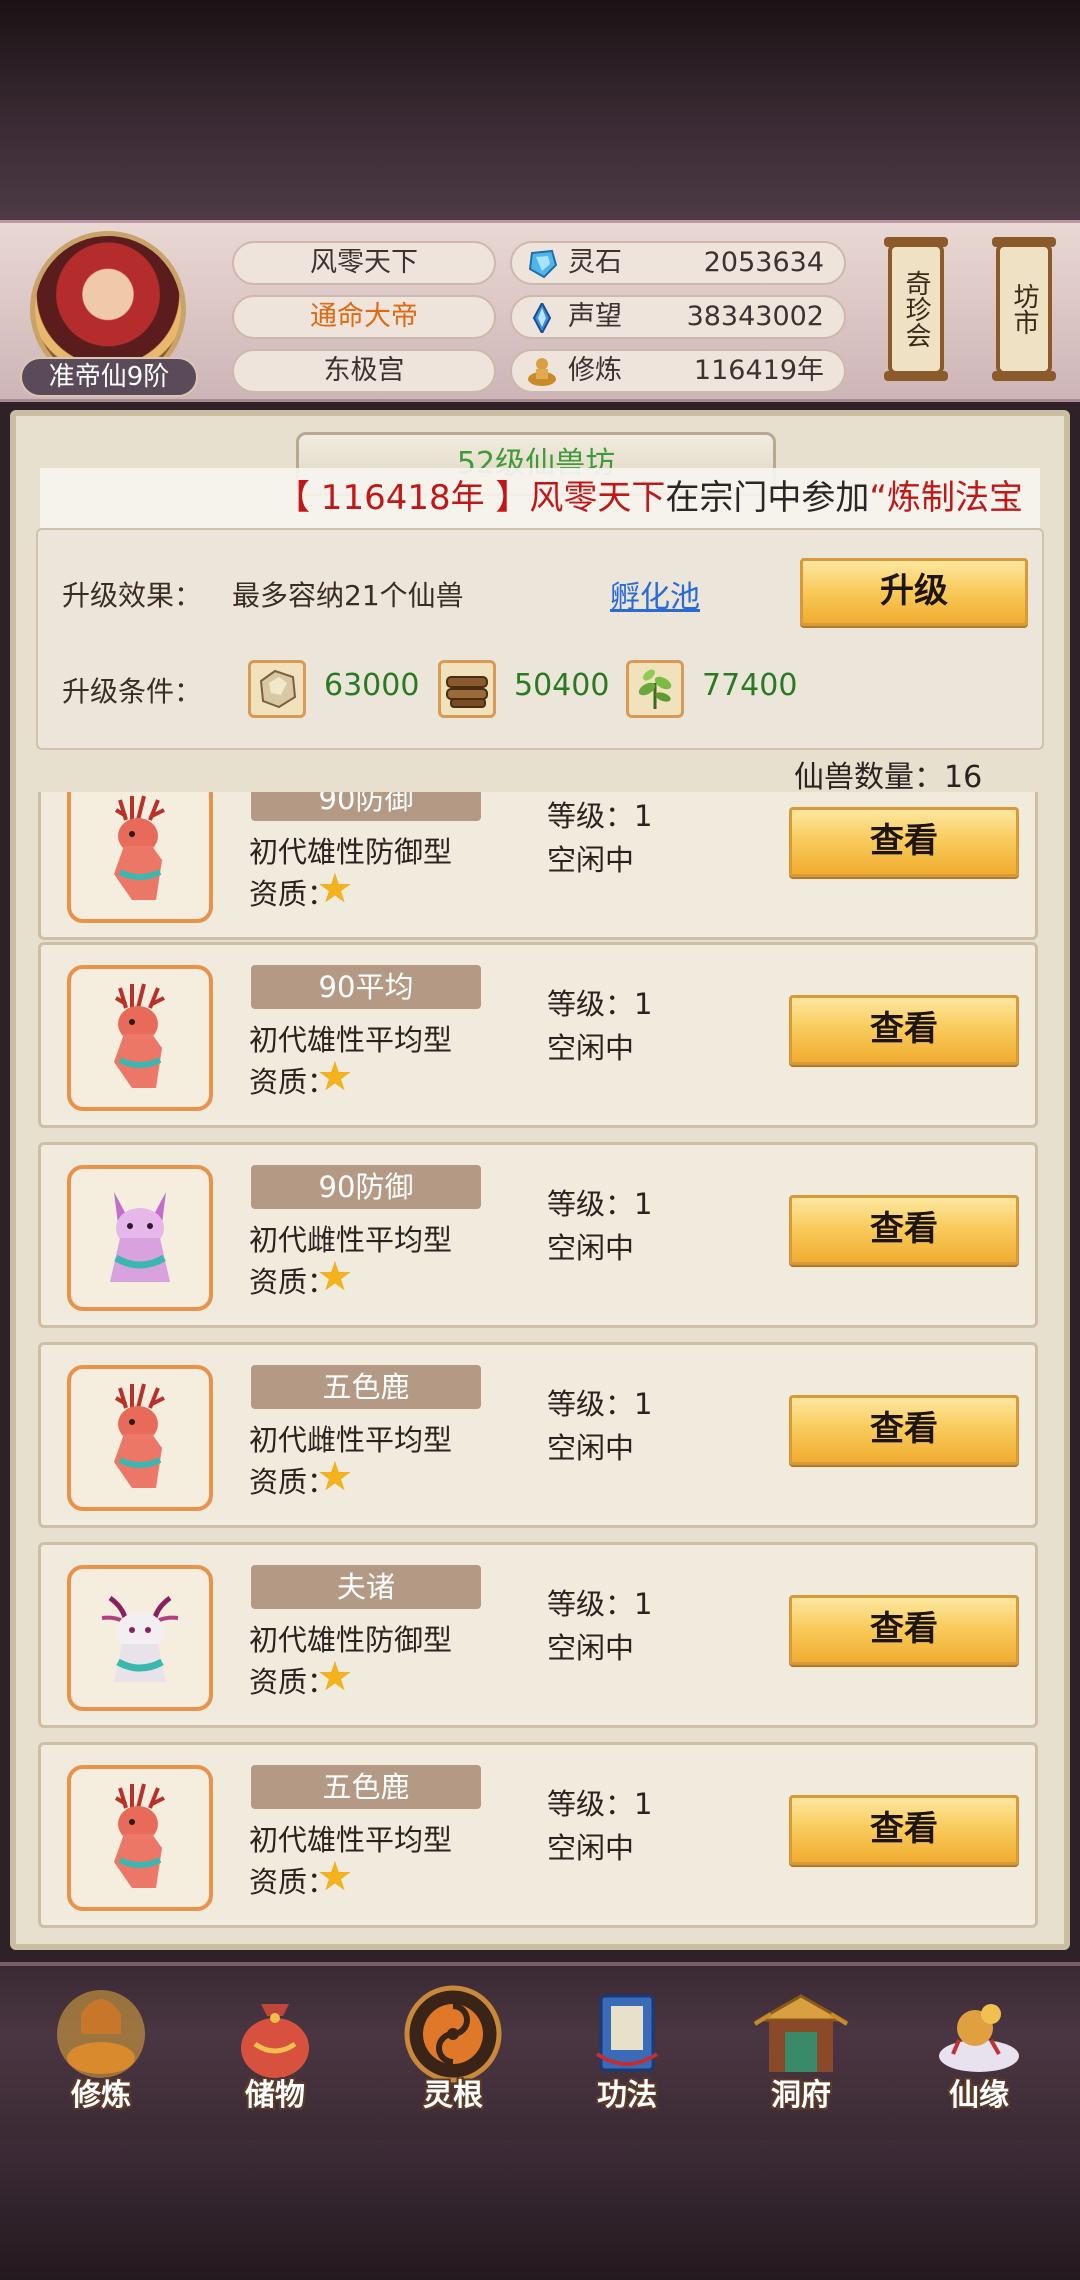  I want to click on ore-icon, so click(277, 689).